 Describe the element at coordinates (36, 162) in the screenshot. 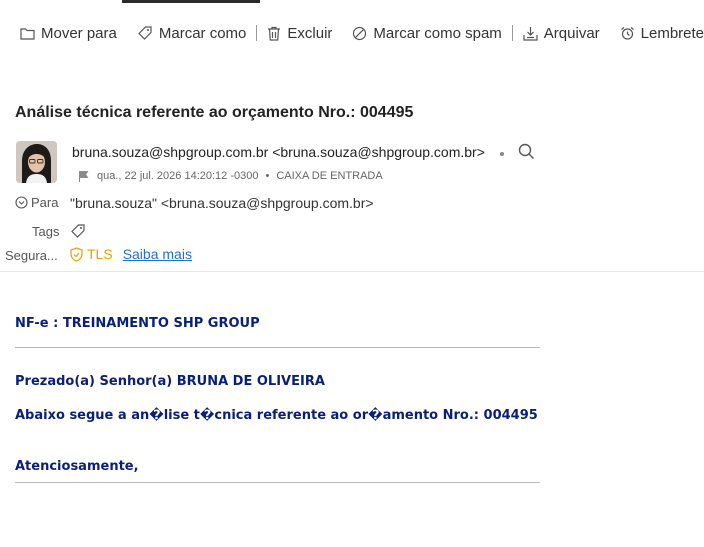

I see `sender-avatar` at that location.